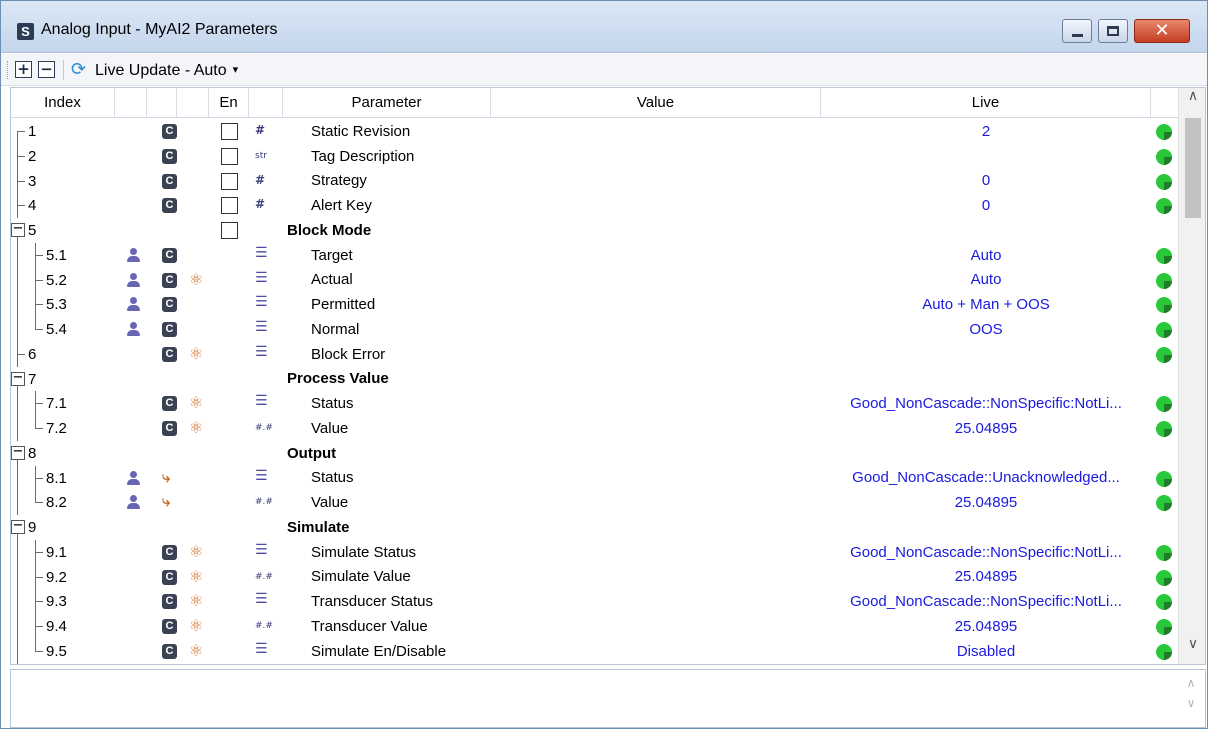 This screenshot has width=1208, height=729. I want to click on minimize-button, so click(1077, 31).